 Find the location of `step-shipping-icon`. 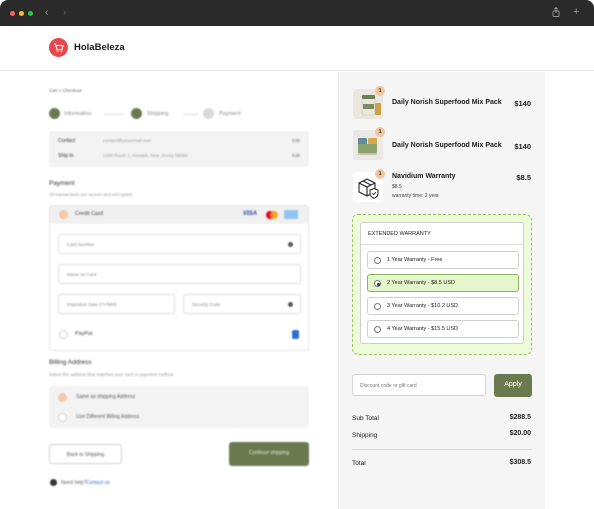

step-shipping-icon is located at coordinates (136, 113).